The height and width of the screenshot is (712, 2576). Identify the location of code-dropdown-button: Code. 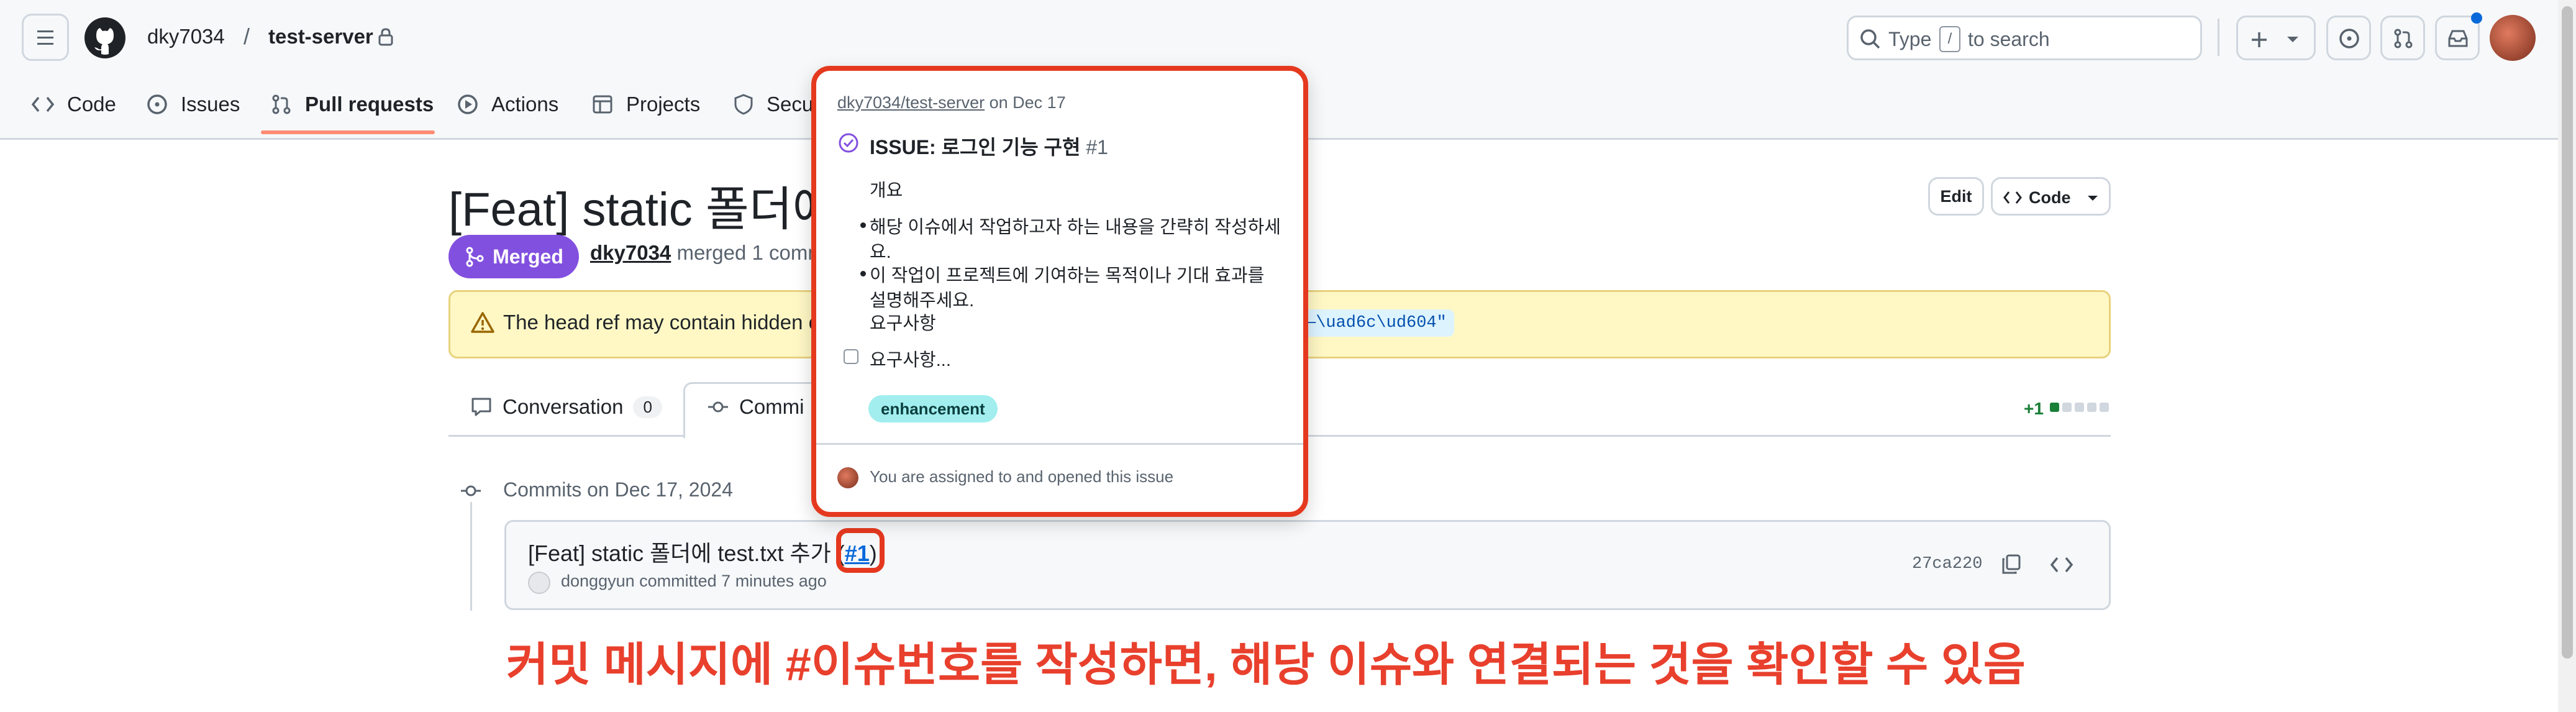
(2051, 196).